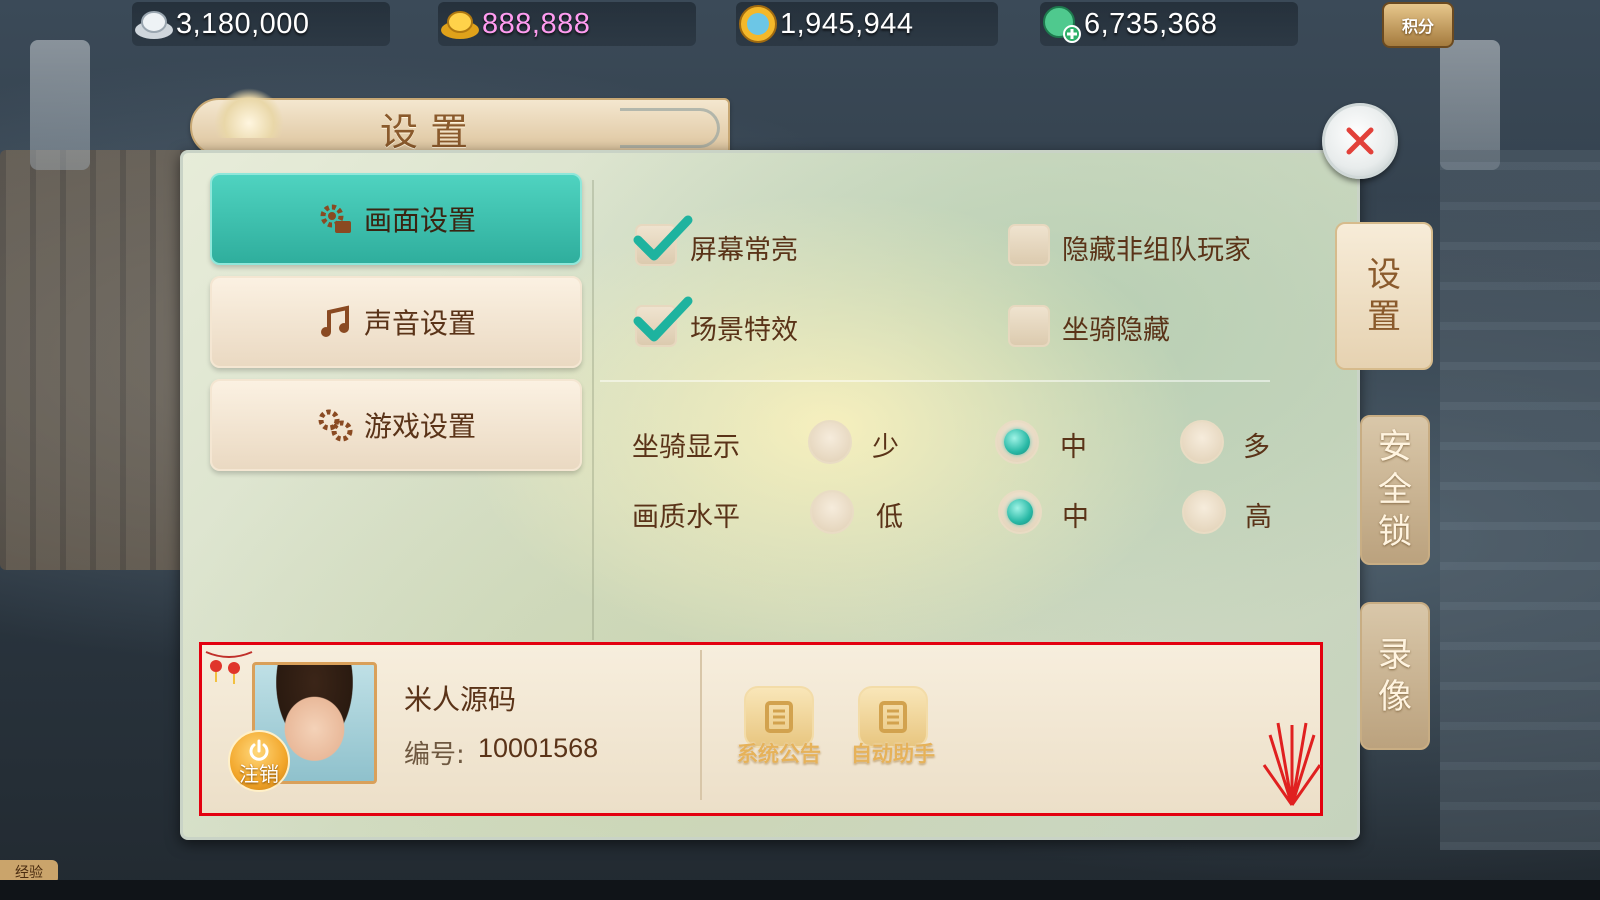  What do you see at coordinates (758, 24) in the screenshot?
I see `coin-icon` at bounding box center [758, 24].